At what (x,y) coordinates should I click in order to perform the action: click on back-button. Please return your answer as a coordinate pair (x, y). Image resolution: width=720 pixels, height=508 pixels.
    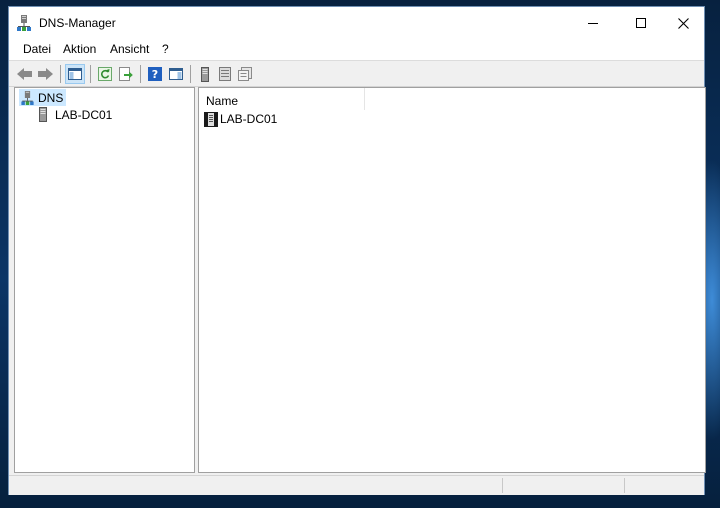
    Looking at the image, I should click on (25, 74).